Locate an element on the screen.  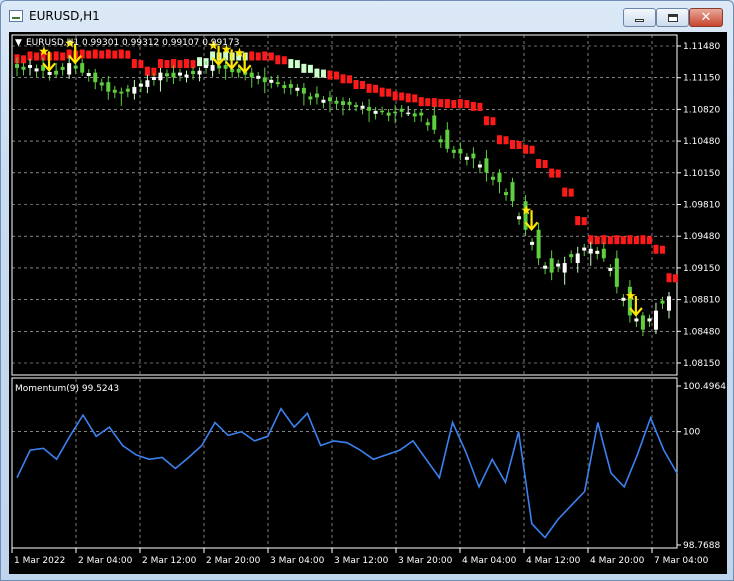
time-label: 7 Mar 04:00 is located at coordinates (681, 561).